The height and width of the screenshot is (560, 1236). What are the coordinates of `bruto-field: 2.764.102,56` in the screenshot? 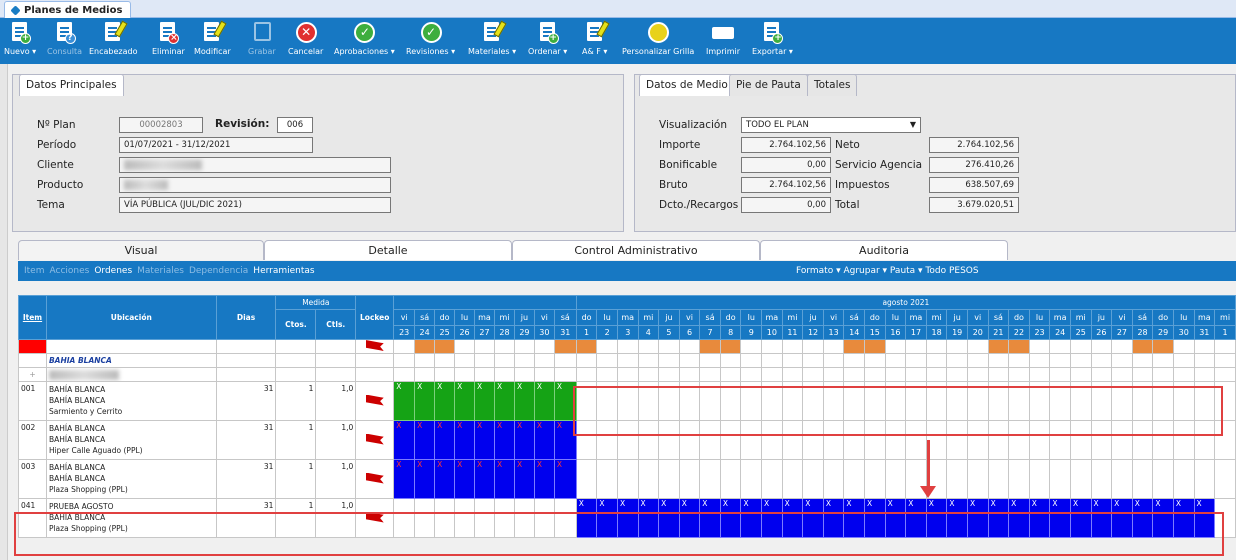 It's located at (786, 185).